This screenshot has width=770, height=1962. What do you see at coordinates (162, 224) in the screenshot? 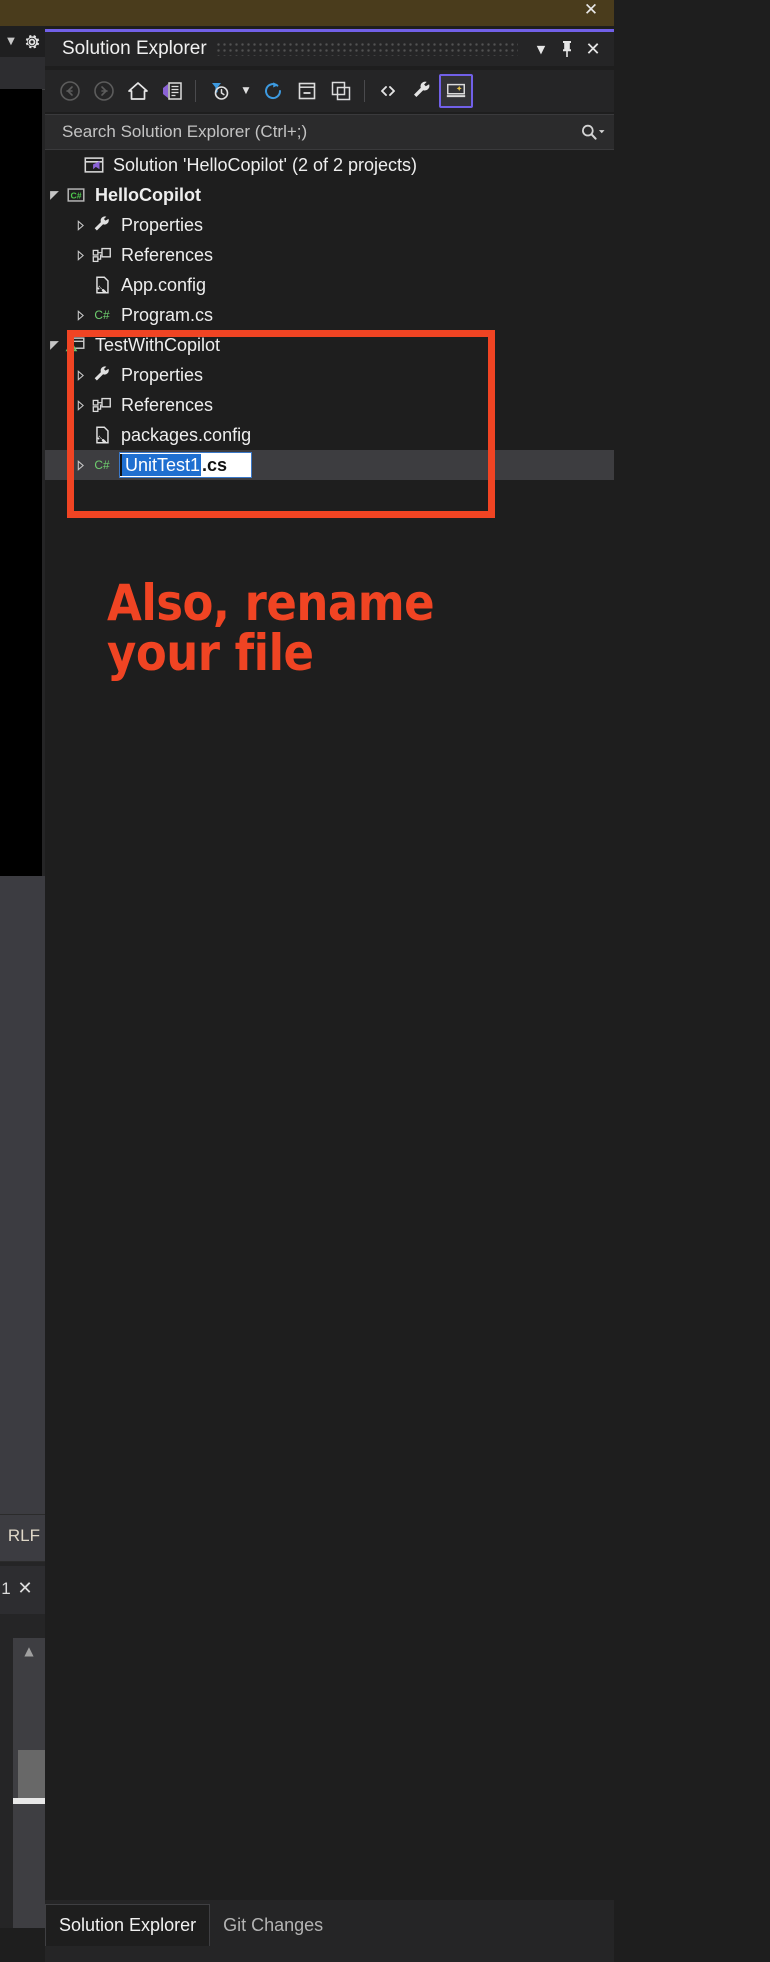
I see `hellocopilot-properties-label: Properties` at bounding box center [162, 224].